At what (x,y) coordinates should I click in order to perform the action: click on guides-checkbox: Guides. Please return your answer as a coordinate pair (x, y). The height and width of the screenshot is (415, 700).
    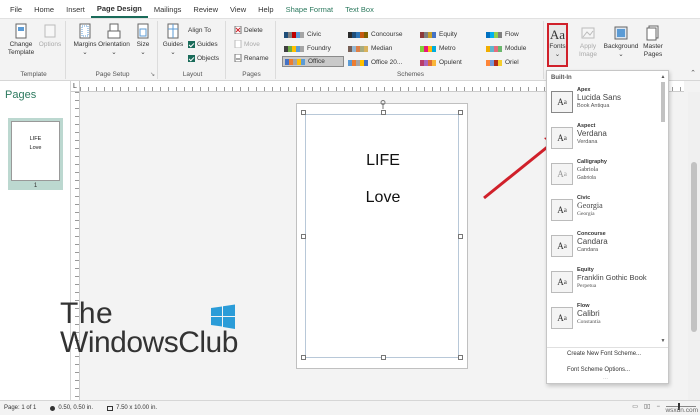
    Looking at the image, I should click on (203, 44).